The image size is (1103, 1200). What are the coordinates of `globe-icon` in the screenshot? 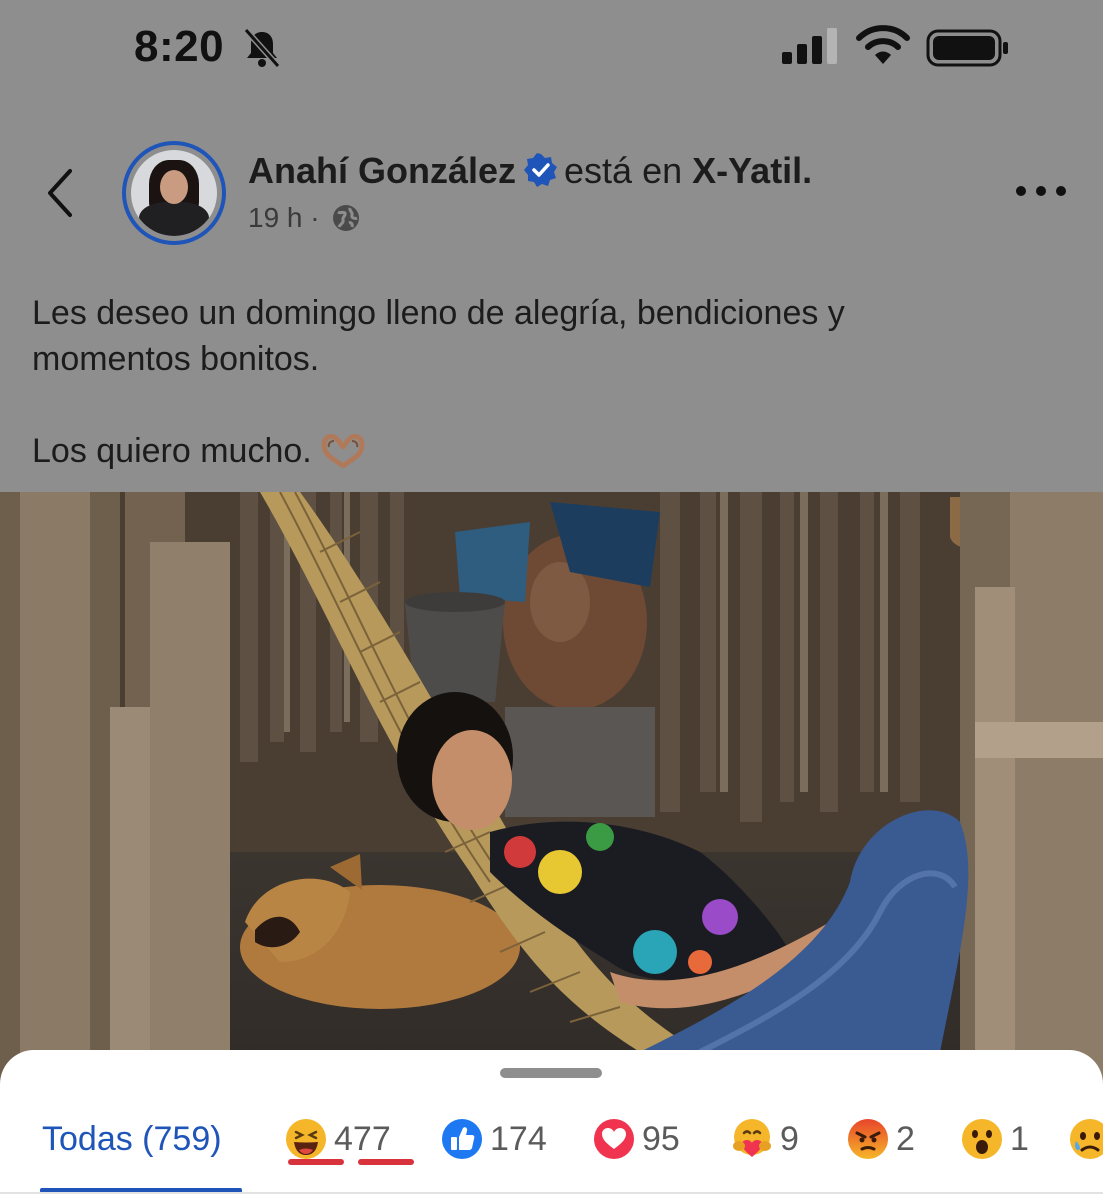 It's located at (346, 218).